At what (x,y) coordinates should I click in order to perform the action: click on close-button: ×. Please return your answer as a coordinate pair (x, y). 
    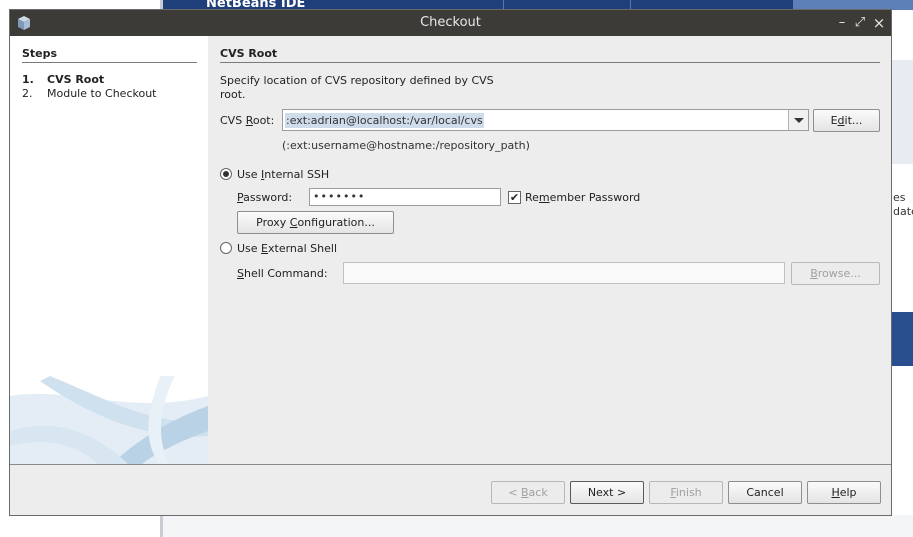
    Looking at the image, I should click on (879, 23).